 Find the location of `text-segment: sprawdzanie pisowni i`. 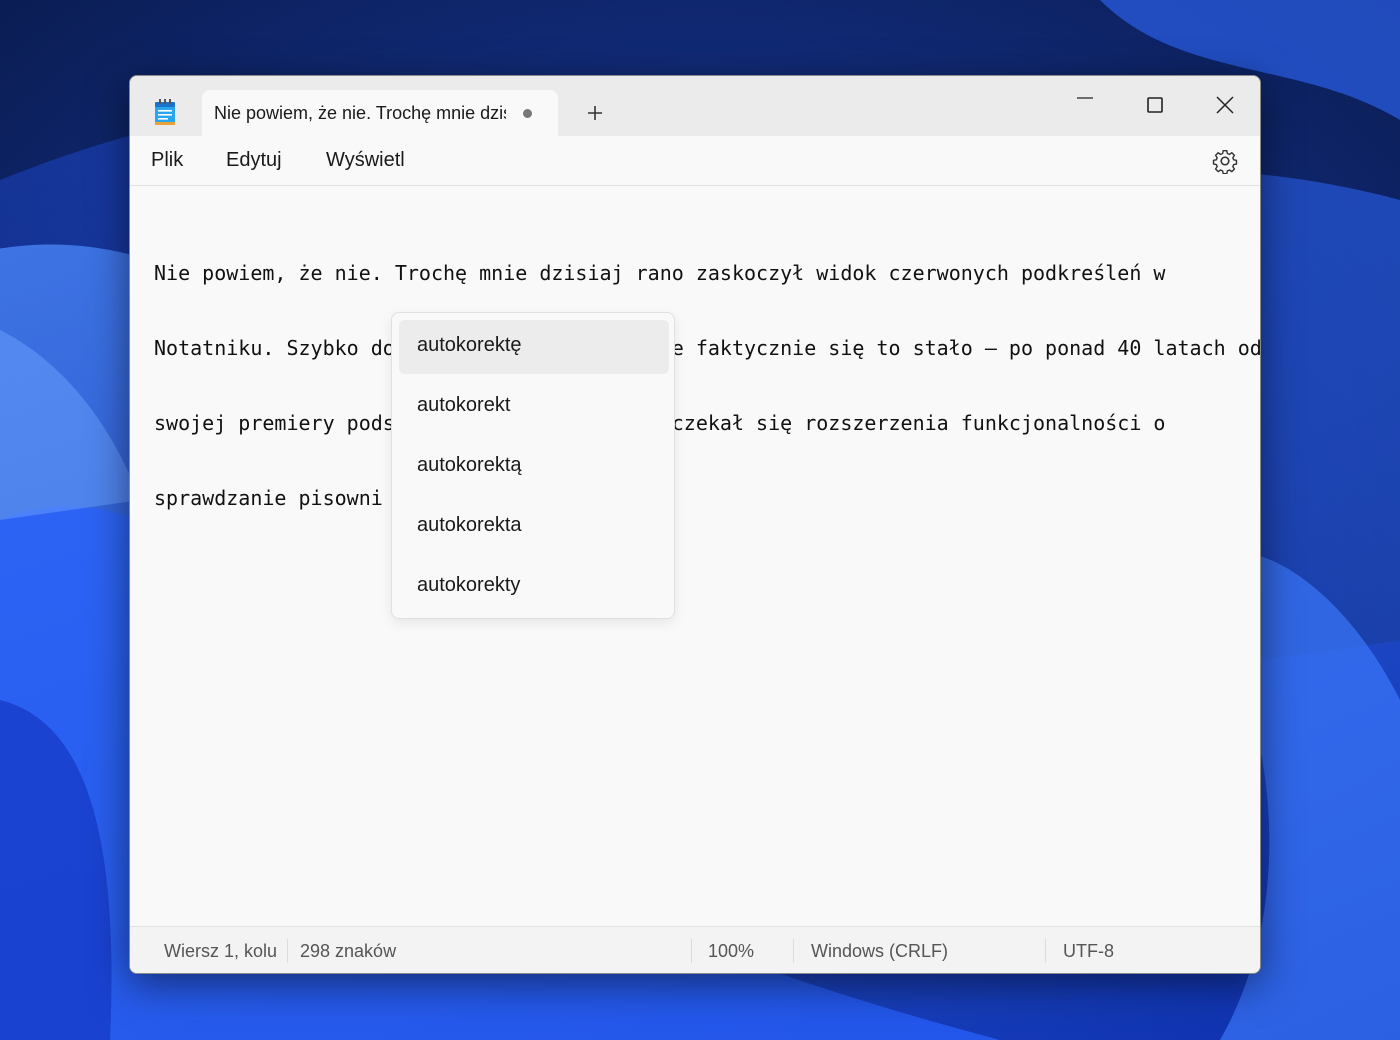

text-segment: sprawdzanie pisowni i is located at coordinates (286, 498).